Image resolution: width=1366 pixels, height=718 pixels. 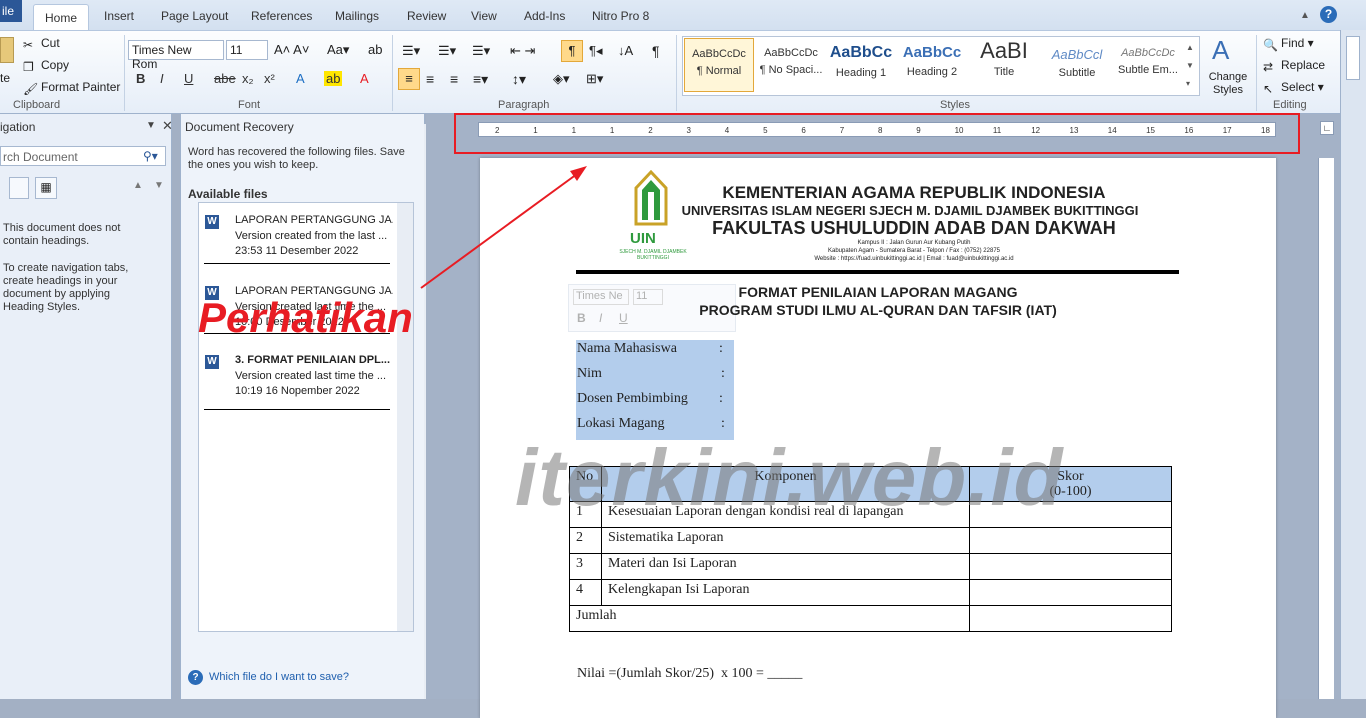 What do you see at coordinates (625, 50) in the screenshot?
I see `sort-icon: ↓A` at bounding box center [625, 50].